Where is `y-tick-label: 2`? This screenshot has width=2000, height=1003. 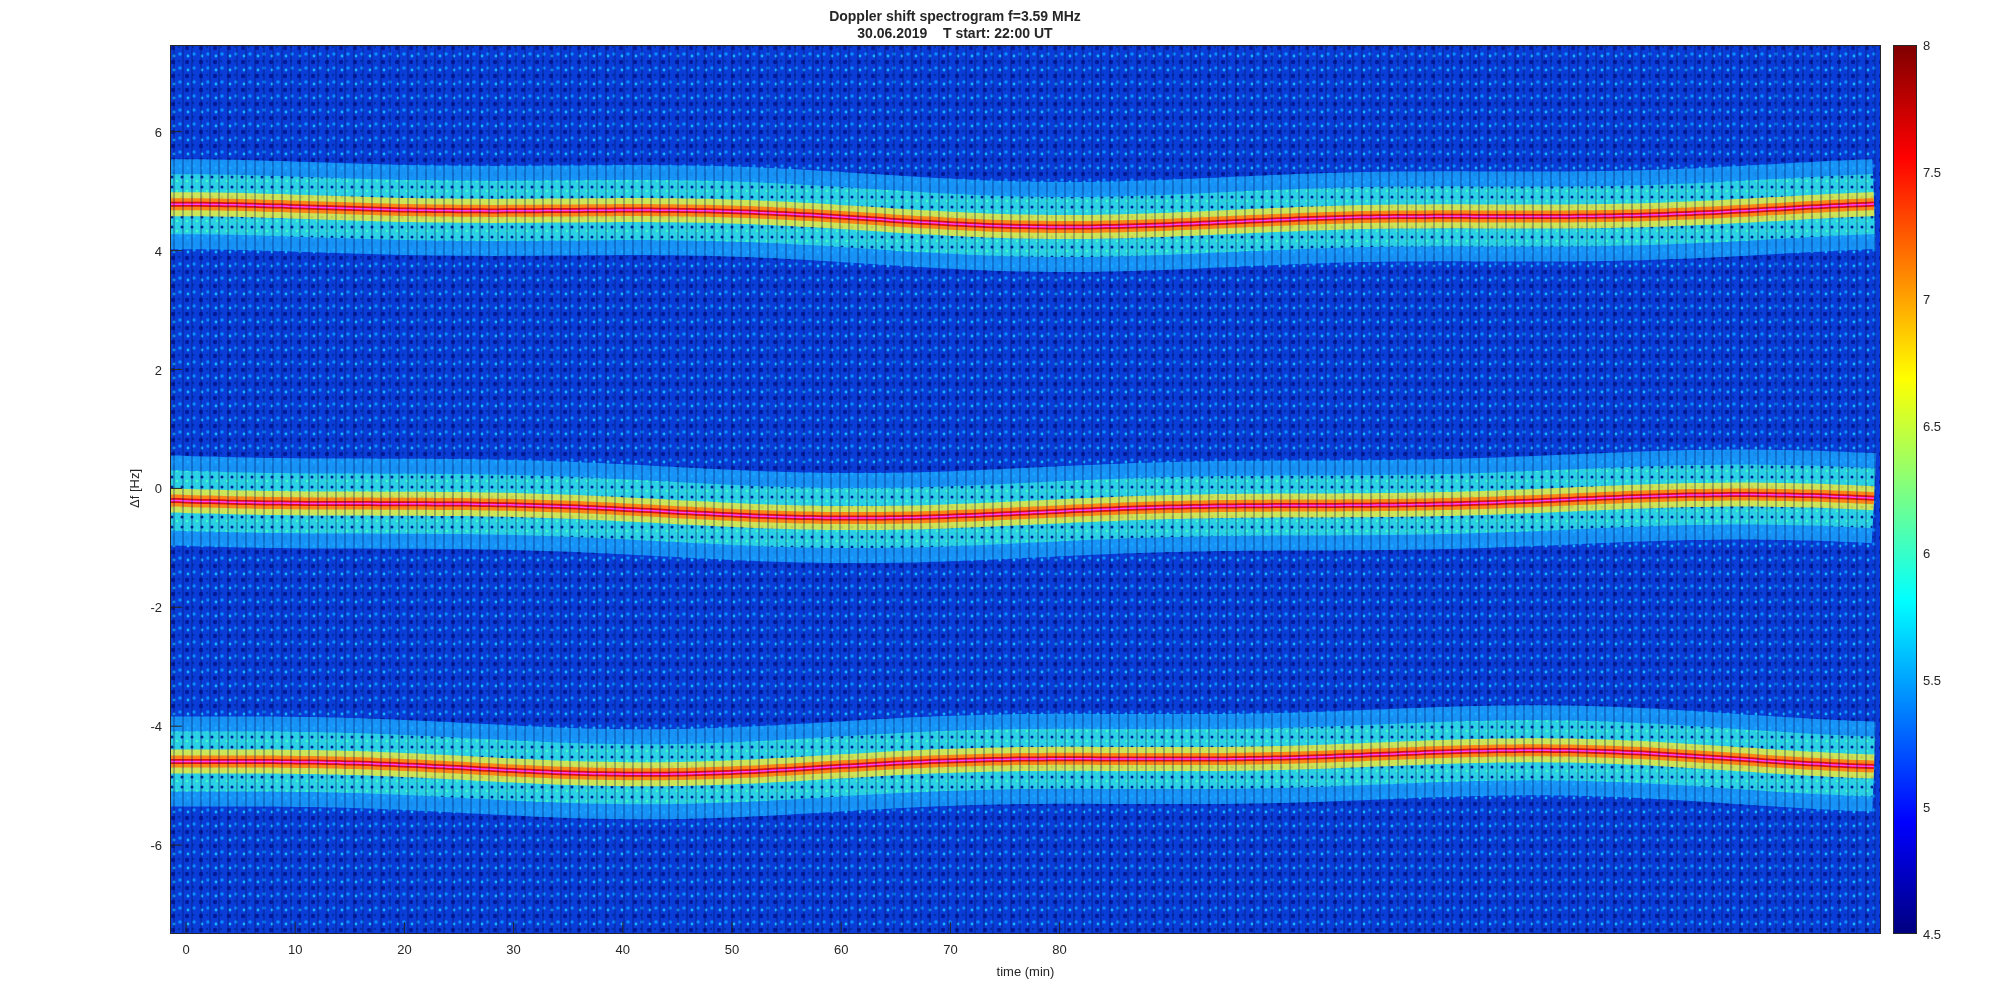 y-tick-label: 2 is located at coordinates (158, 369).